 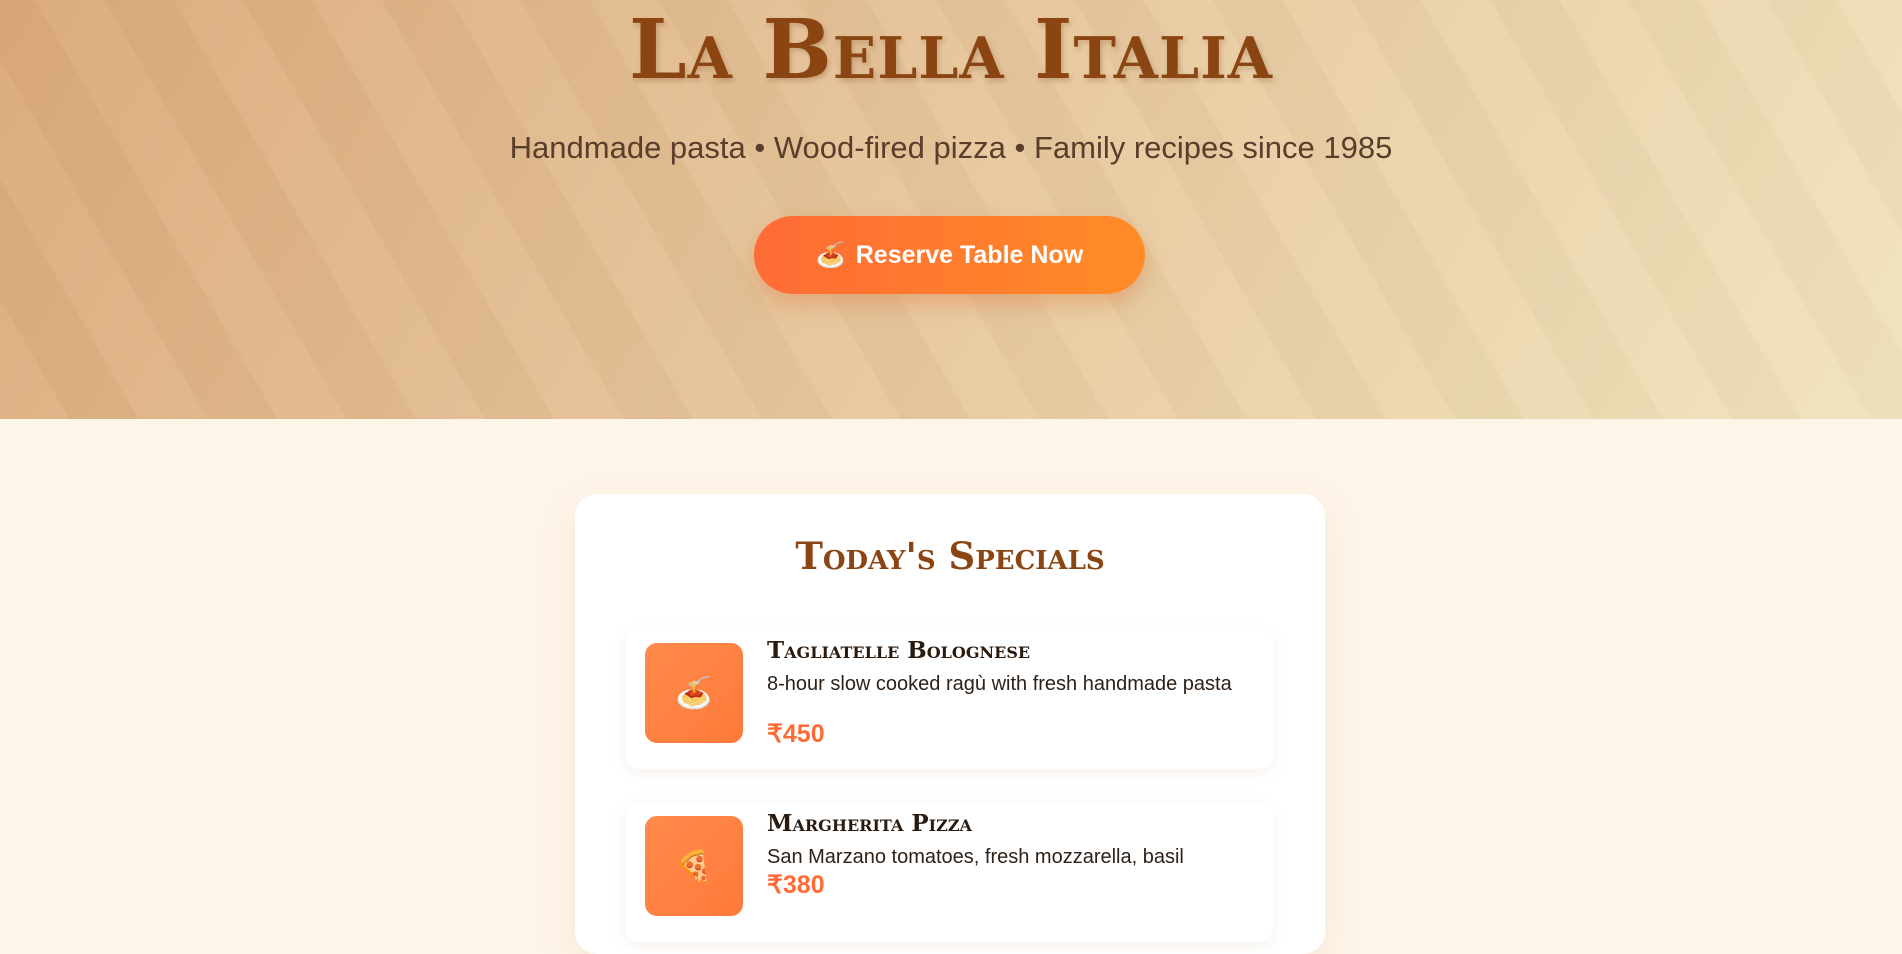 What do you see at coordinates (950, 556) in the screenshot?
I see `specials-title: Today's Specials` at bounding box center [950, 556].